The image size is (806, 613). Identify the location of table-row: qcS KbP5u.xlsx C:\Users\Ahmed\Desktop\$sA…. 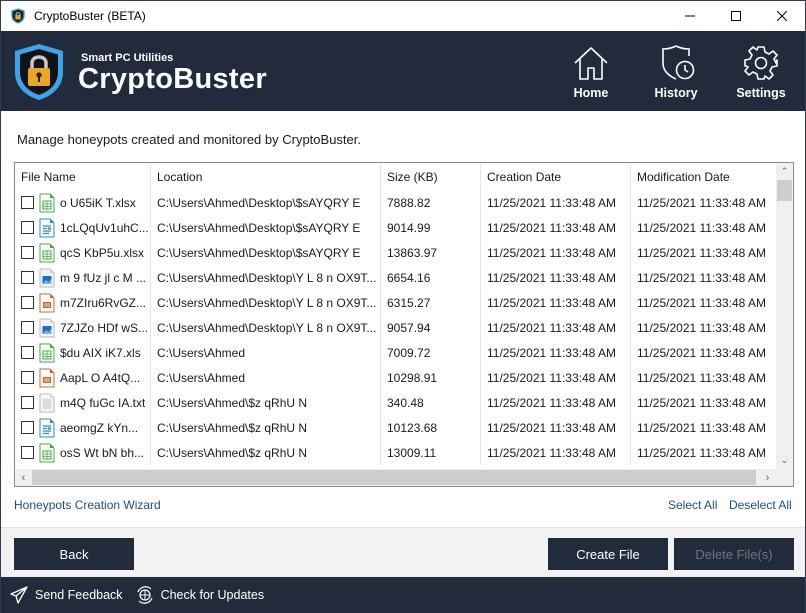
(395, 252).